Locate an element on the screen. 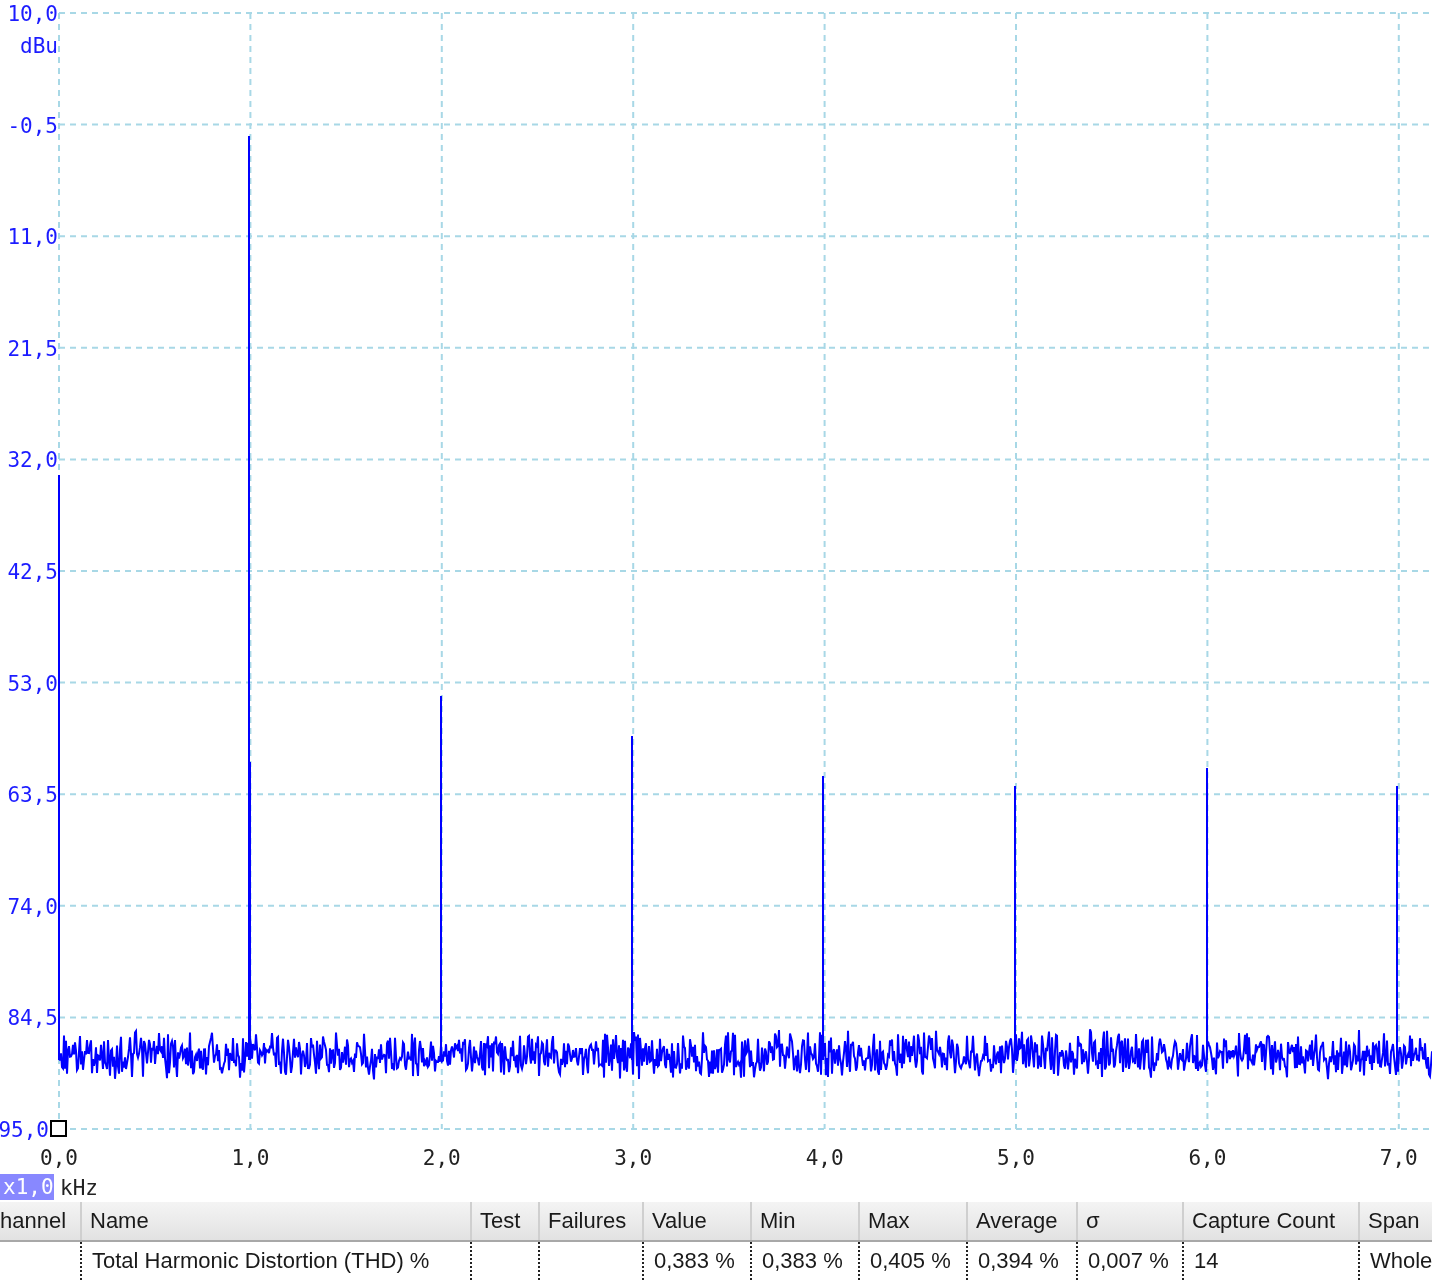 Image resolution: width=1432 pixels, height=1280 pixels. column-header: σ is located at coordinates (1129, 1221).